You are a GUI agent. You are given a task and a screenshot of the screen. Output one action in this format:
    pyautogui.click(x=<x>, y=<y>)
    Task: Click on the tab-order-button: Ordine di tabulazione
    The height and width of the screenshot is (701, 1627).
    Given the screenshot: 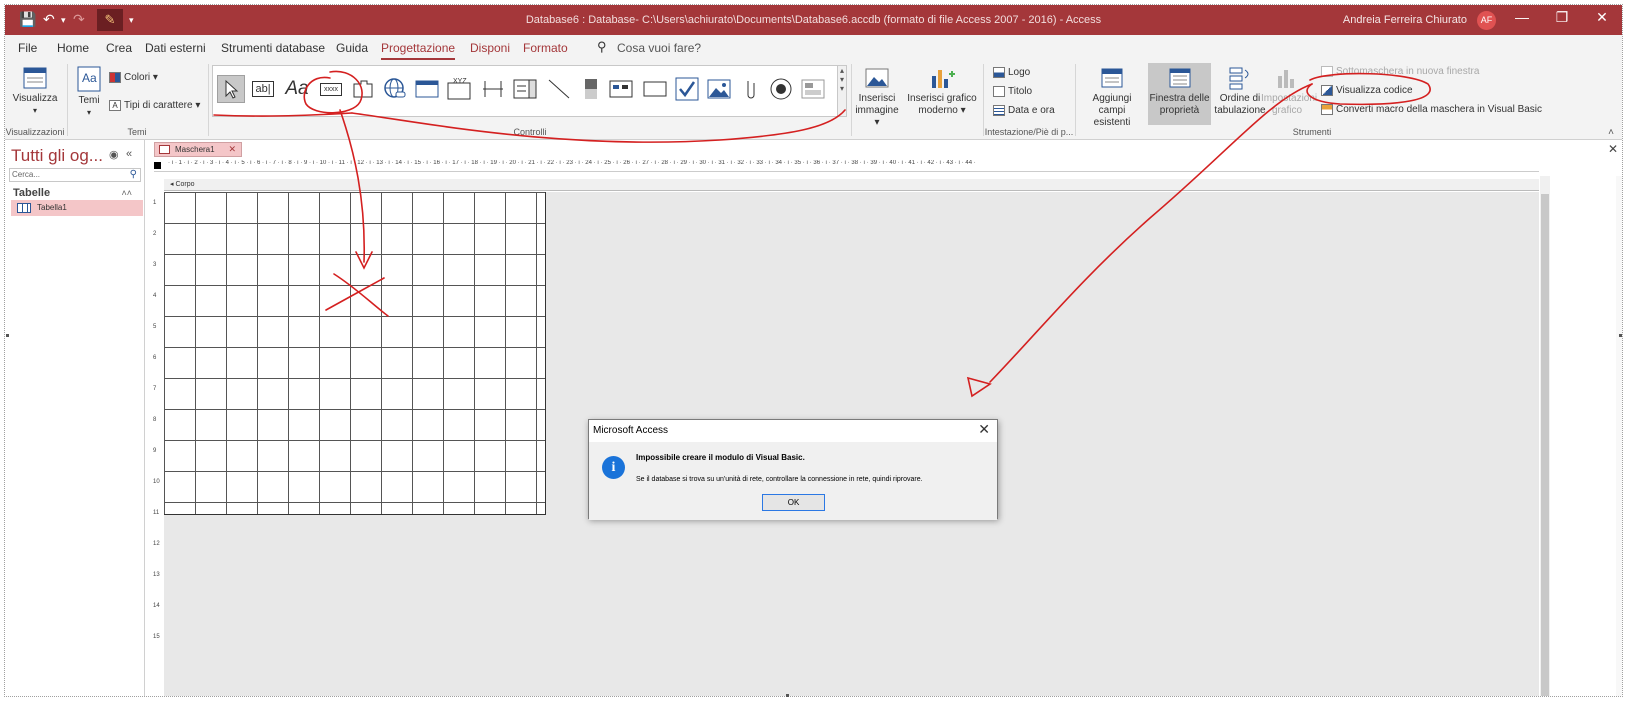 What is the action you would take?
    pyautogui.click(x=1240, y=91)
    